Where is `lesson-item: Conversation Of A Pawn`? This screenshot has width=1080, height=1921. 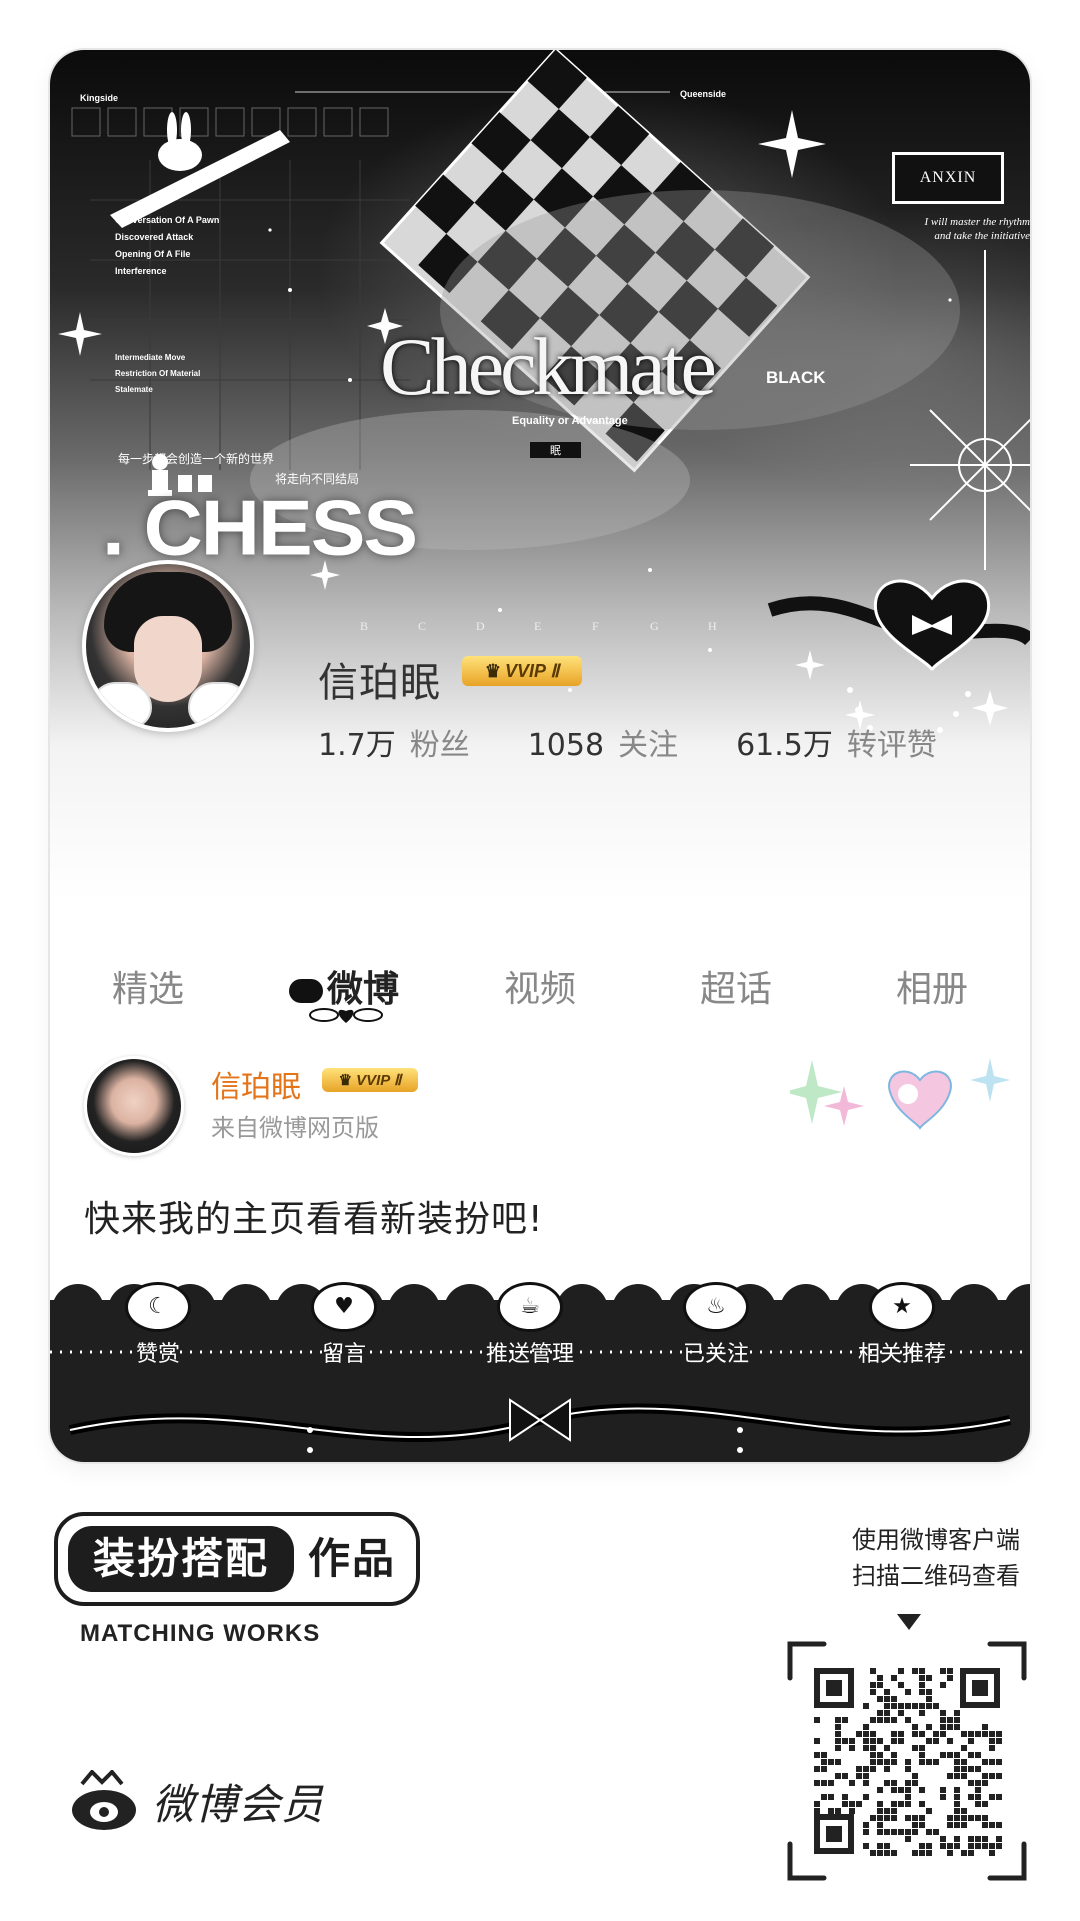 lesson-item: Conversation Of A Pawn is located at coordinates (167, 220).